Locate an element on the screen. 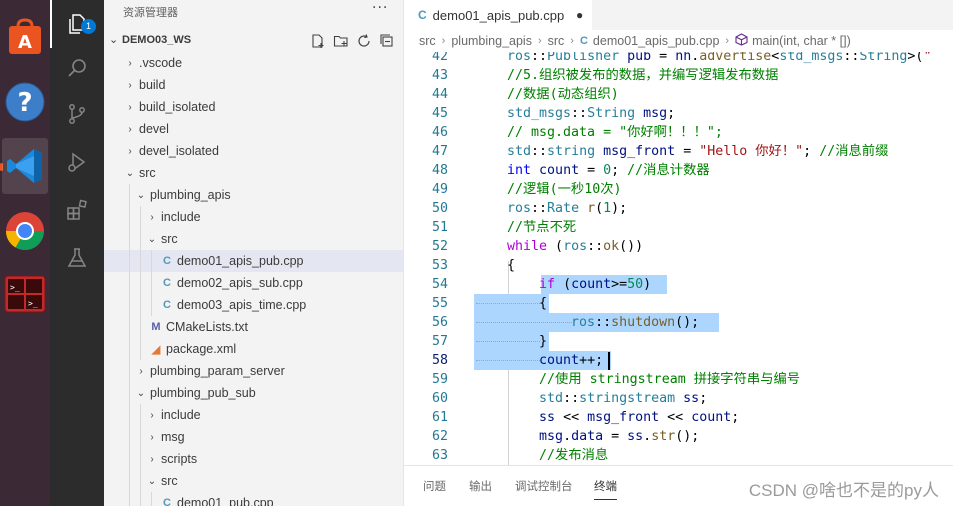 The image size is (953, 506). tree-item-label: include is located at coordinates (181, 217).